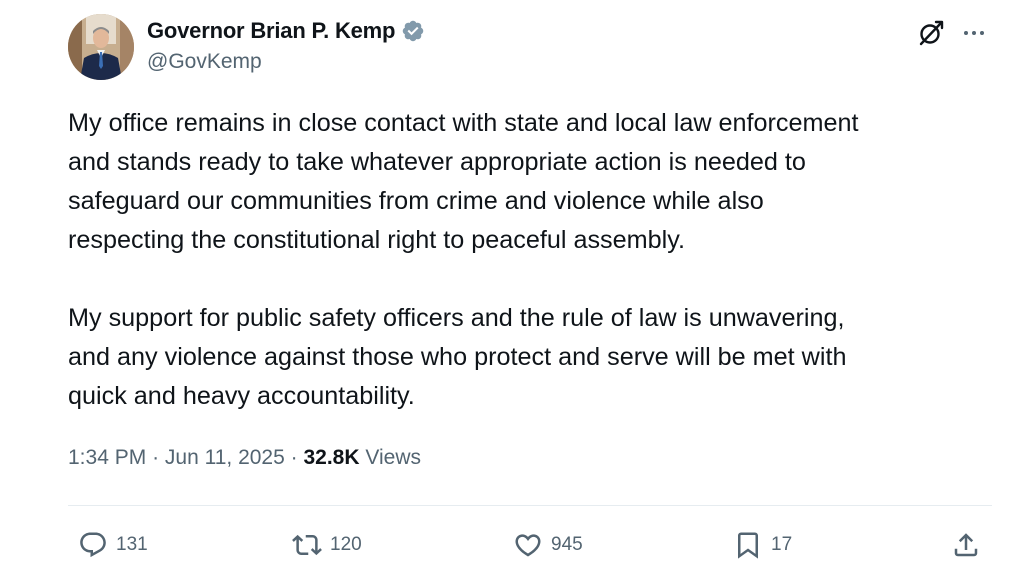  Describe the element at coordinates (327, 545) in the screenshot. I see `retweet-button: 120` at that location.